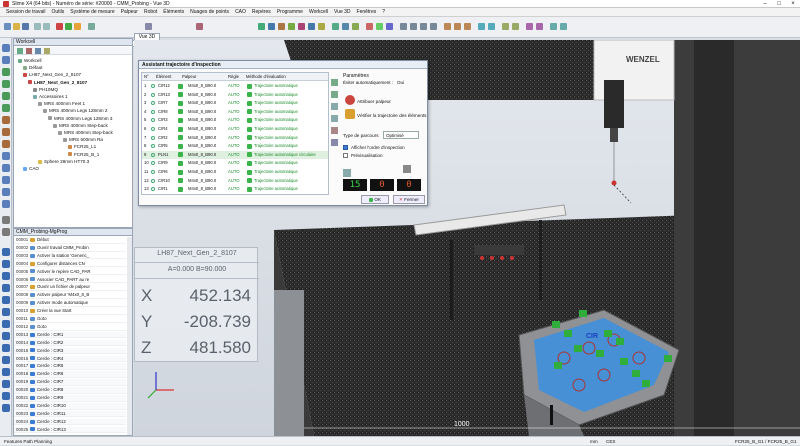 The image size is (800, 446). I want to click on program-point-icon, so click(6, 252).